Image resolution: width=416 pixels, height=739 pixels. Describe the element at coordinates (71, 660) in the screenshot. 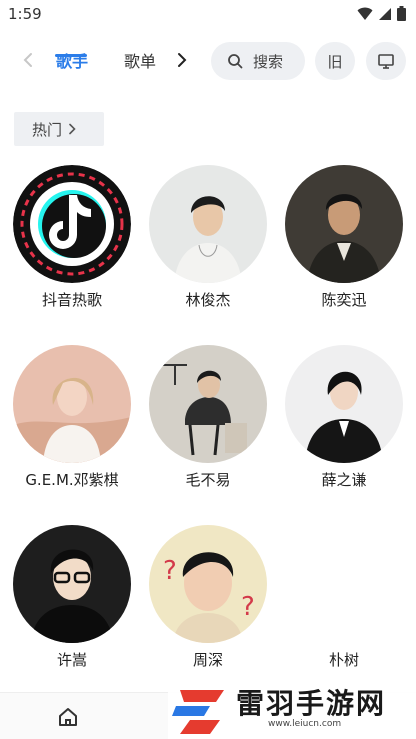

I see `artist-name: 许嵩` at that location.